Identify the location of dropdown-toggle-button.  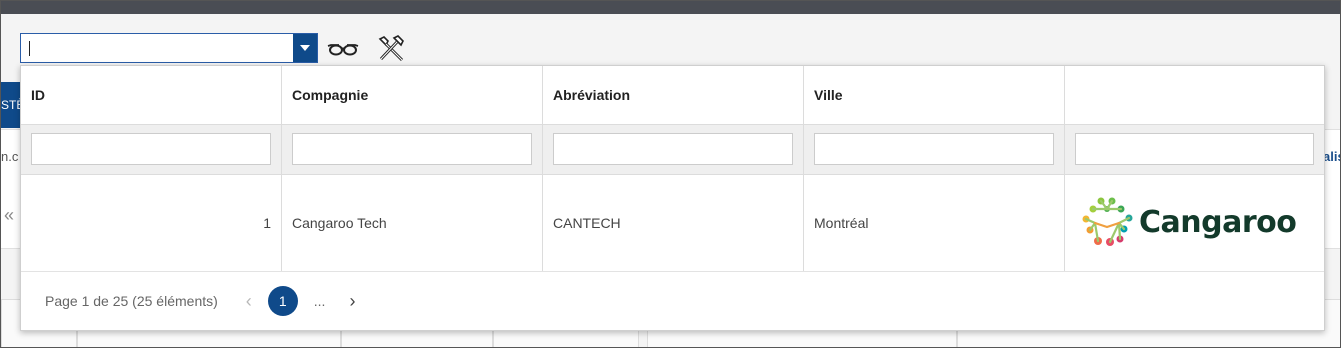
(305, 48).